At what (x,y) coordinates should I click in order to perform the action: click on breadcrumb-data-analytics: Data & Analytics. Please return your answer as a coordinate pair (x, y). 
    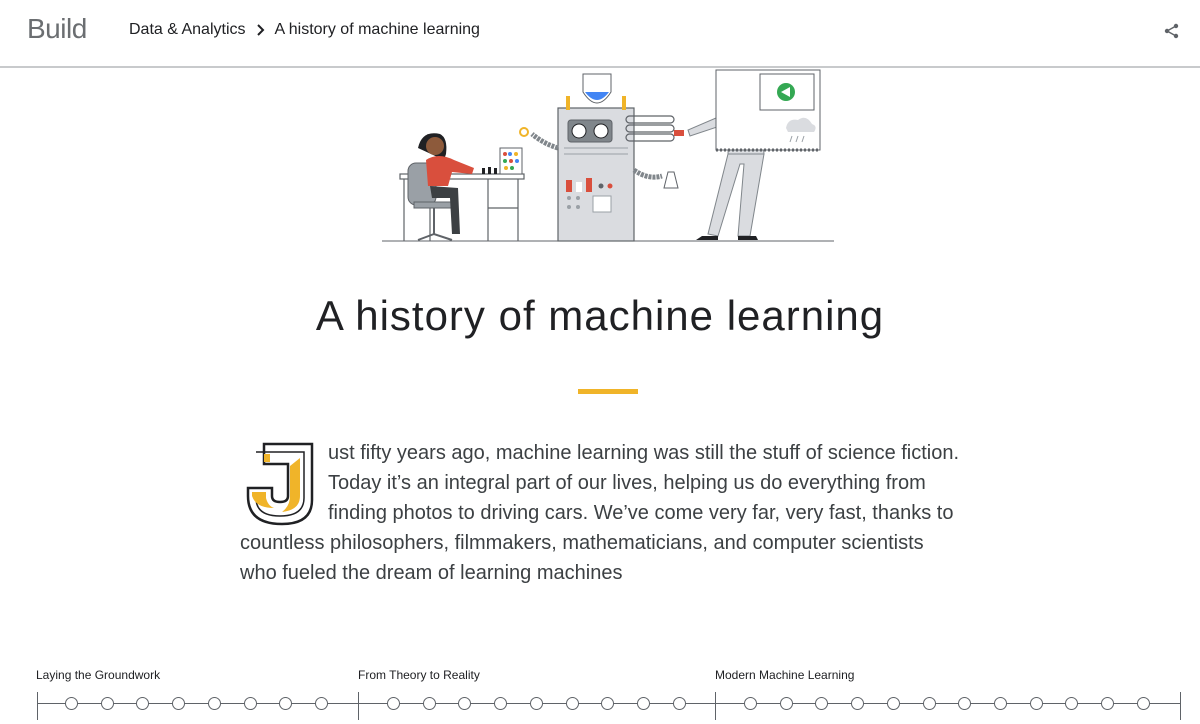
    Looking at the image, I should click on (187, 30).